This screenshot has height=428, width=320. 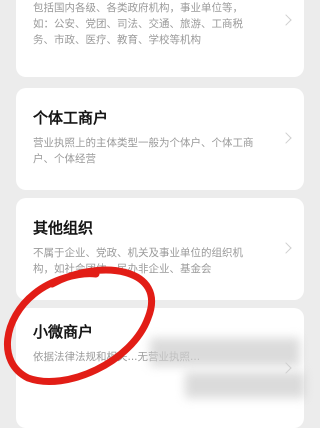 I want to click on card-description: 不属于企业、党政、机关及事业单位的组织机构，如社会团体、民办非企业、基金会, so click(x=138, y=261).